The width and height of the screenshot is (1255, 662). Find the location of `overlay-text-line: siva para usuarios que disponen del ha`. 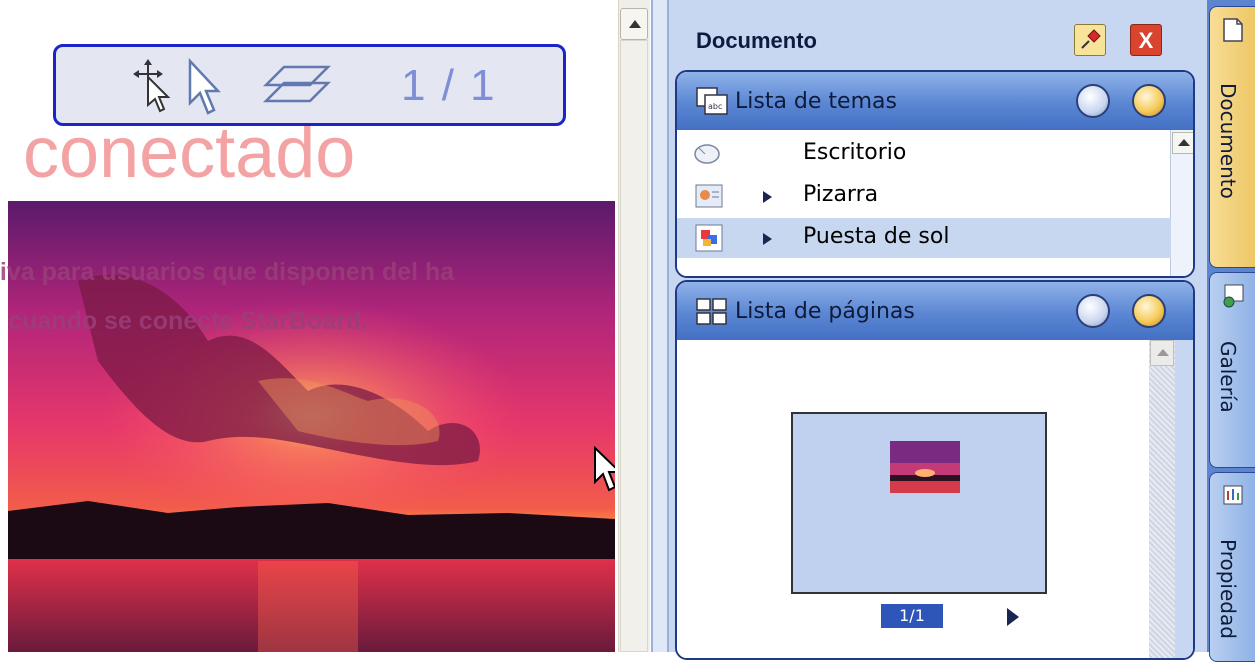

overlay-text-line: siva para usuarios que disponen del ha is located at coordinates (227, 272).